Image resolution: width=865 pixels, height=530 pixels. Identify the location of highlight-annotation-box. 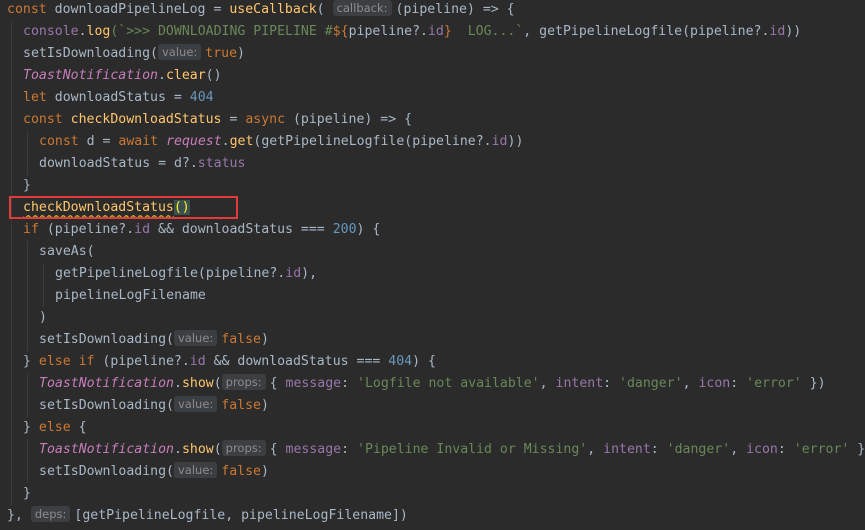
(123, 207).